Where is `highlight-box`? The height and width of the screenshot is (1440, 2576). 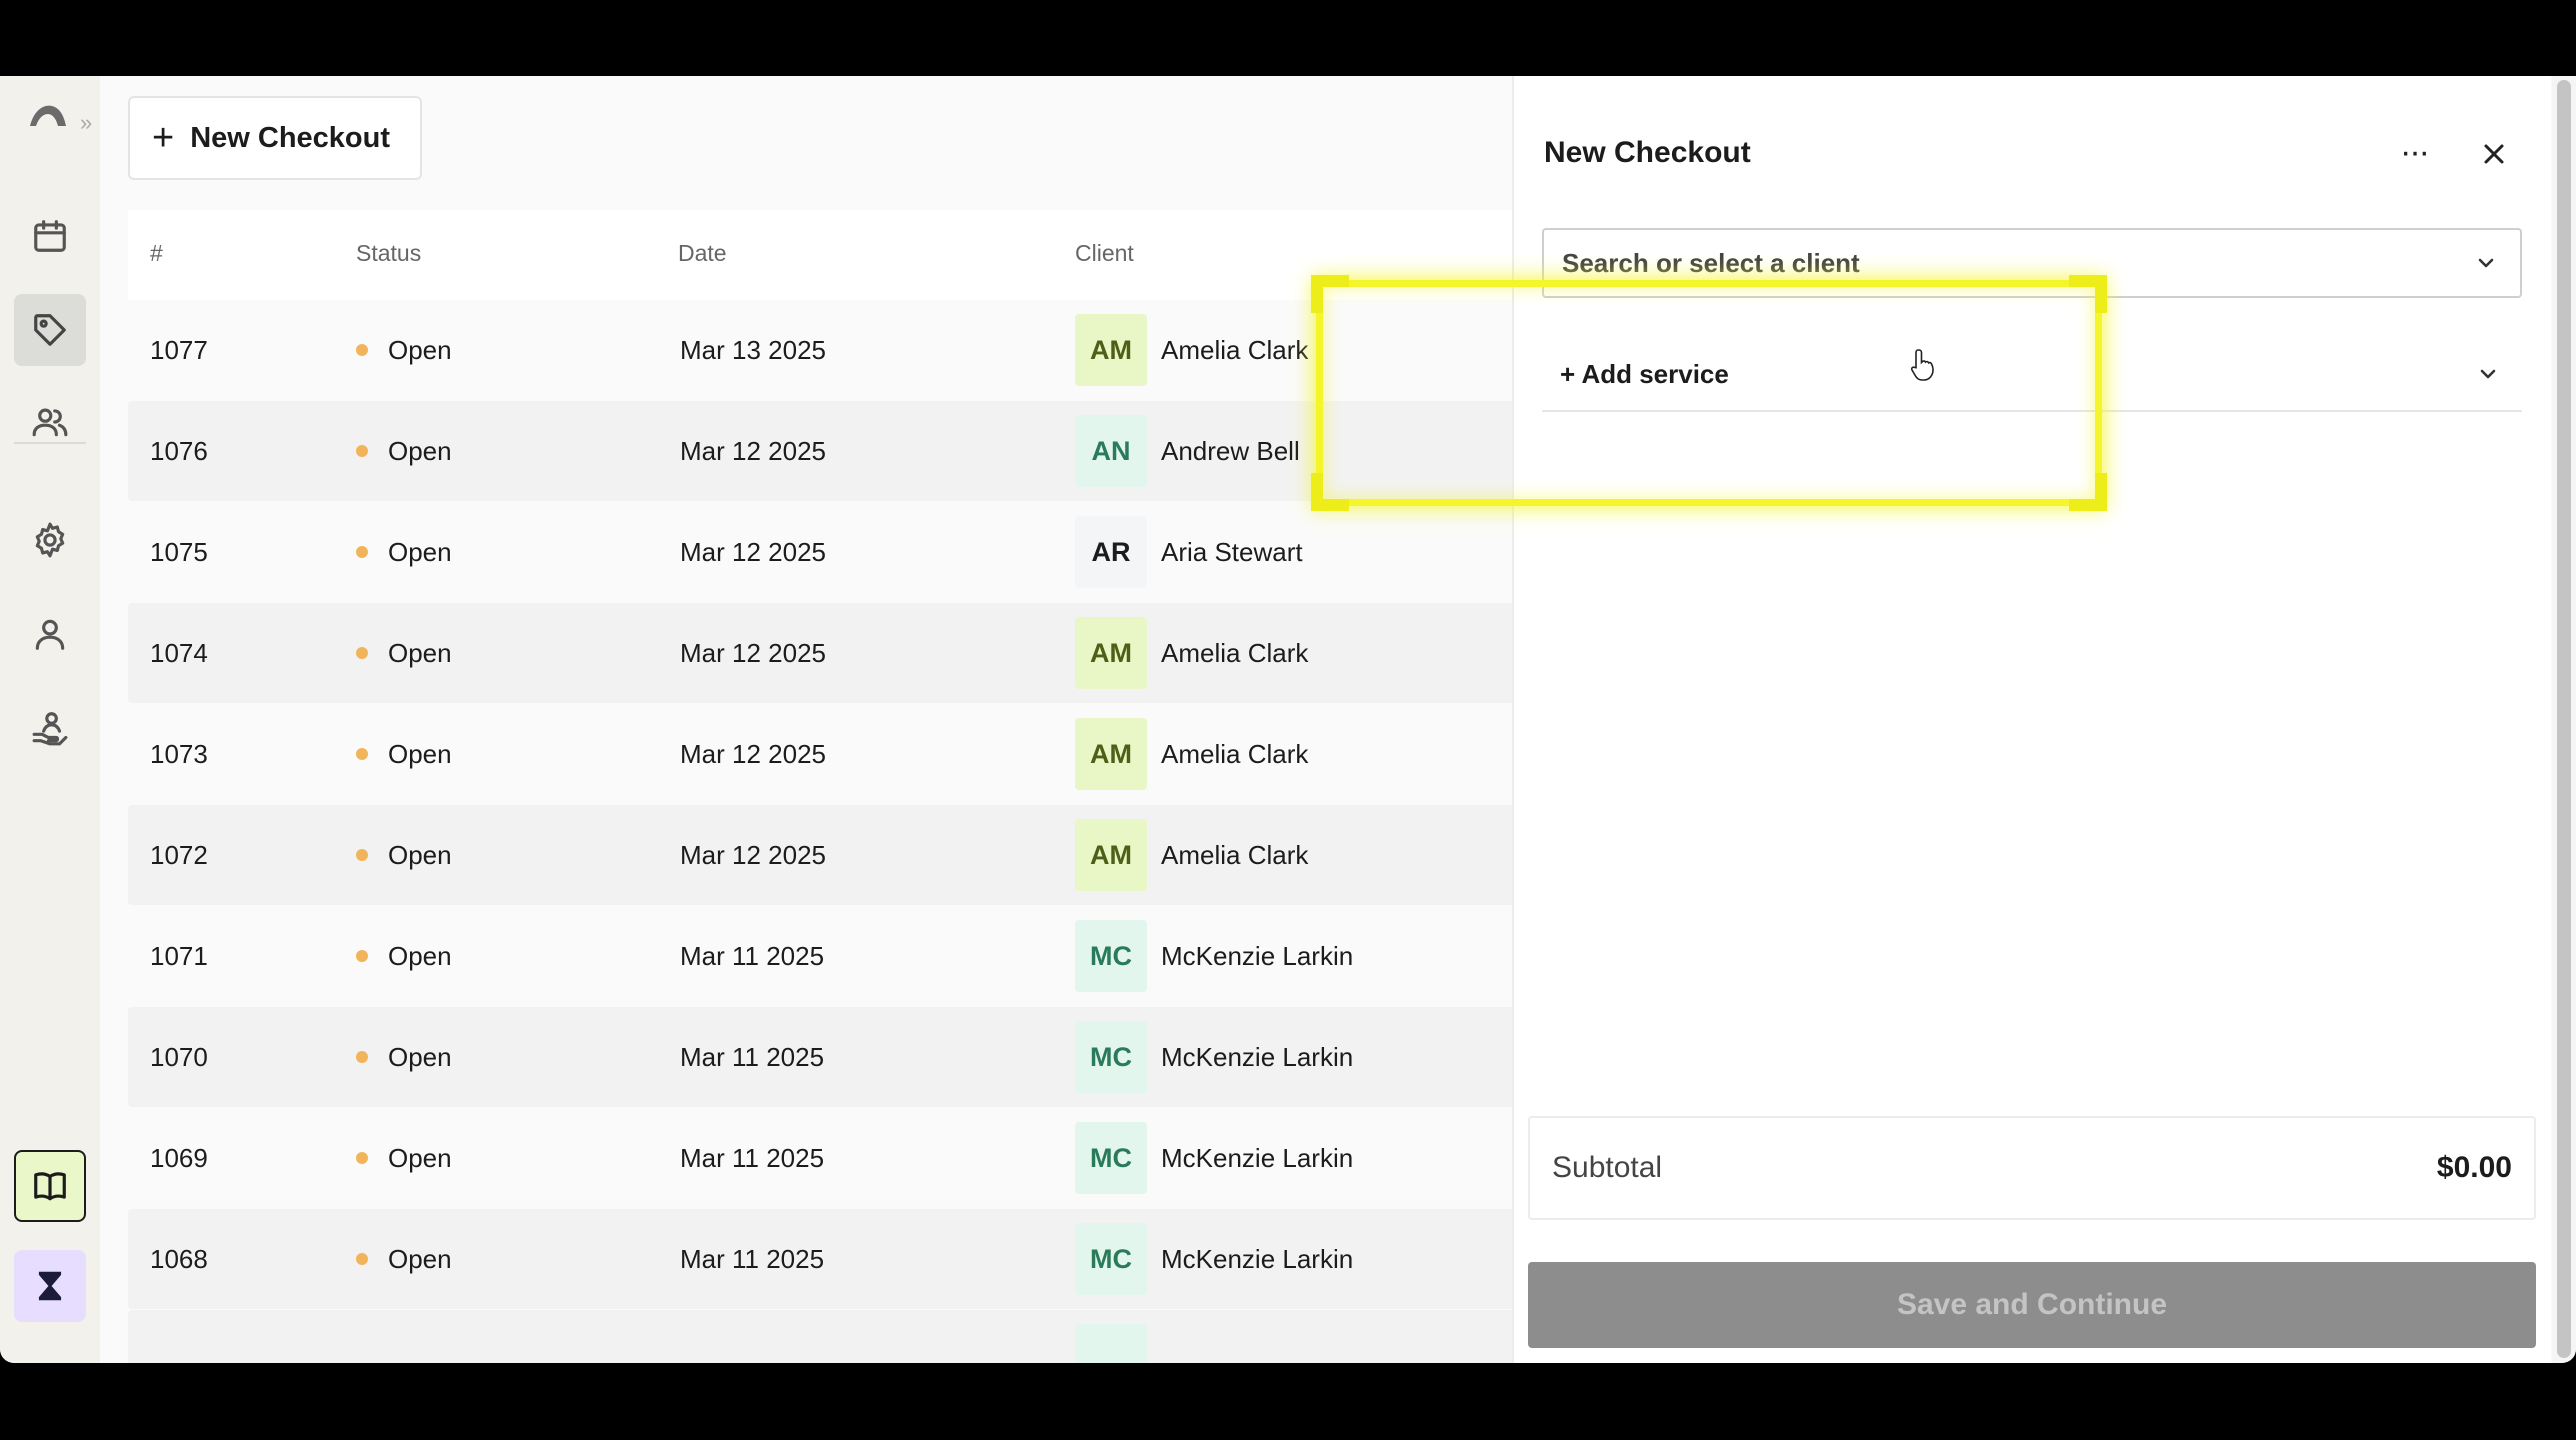
highlight-box is located at coordinates (1709, 393).